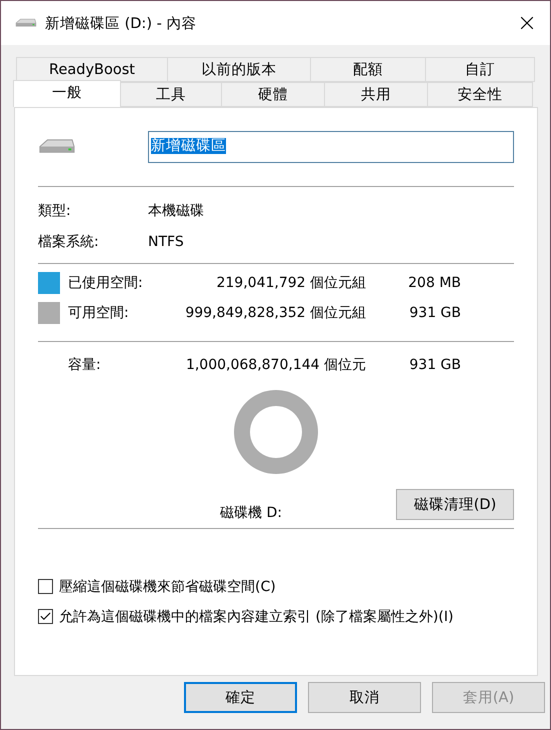 Image resolution: width=551 pixels, height=730 pixels. Describe the element at coordinates (26, 23) in the screenshot. I see `drive-icon` at that location.